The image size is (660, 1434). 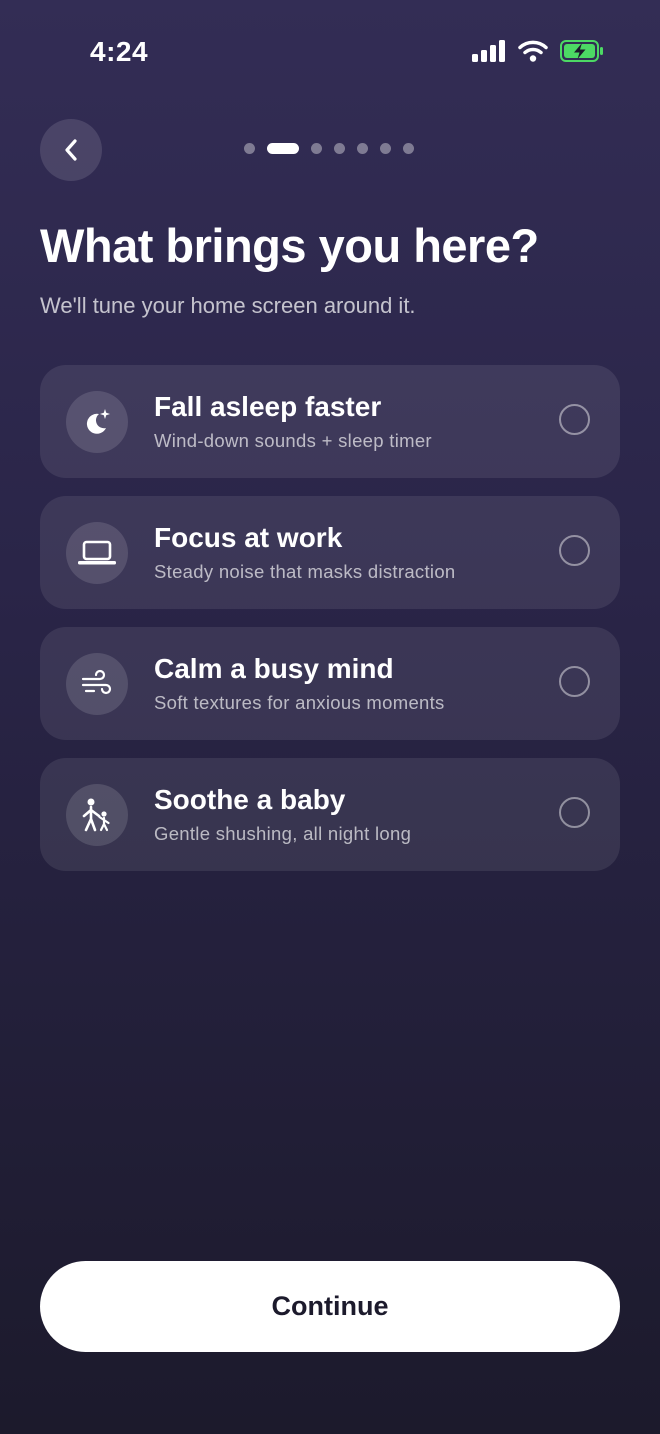 I want to click on parent-child-icon, so click(x=97, y=815).